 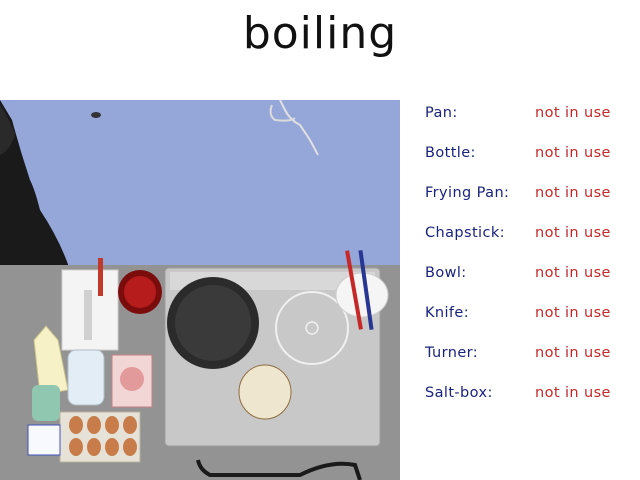 What do you see at coordinates (530, 365) in the screenshot?
I see `tool-row-turner: Turner: not in use` at bounding box center [530, 365].